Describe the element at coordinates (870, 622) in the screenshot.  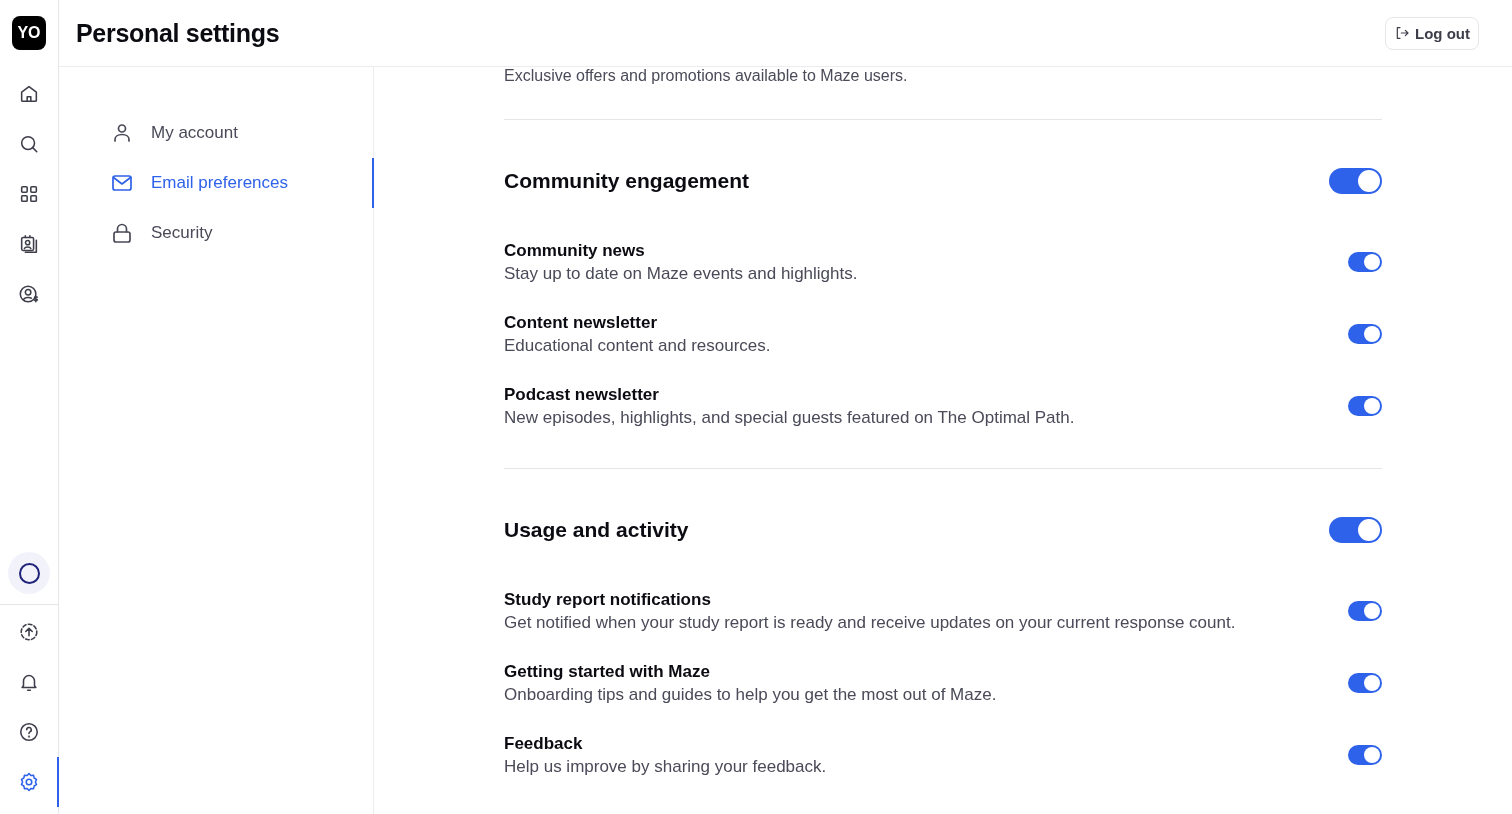
I see `preference-description: Get notified when your study report is ready and receive updates on your current response count.` at that location.